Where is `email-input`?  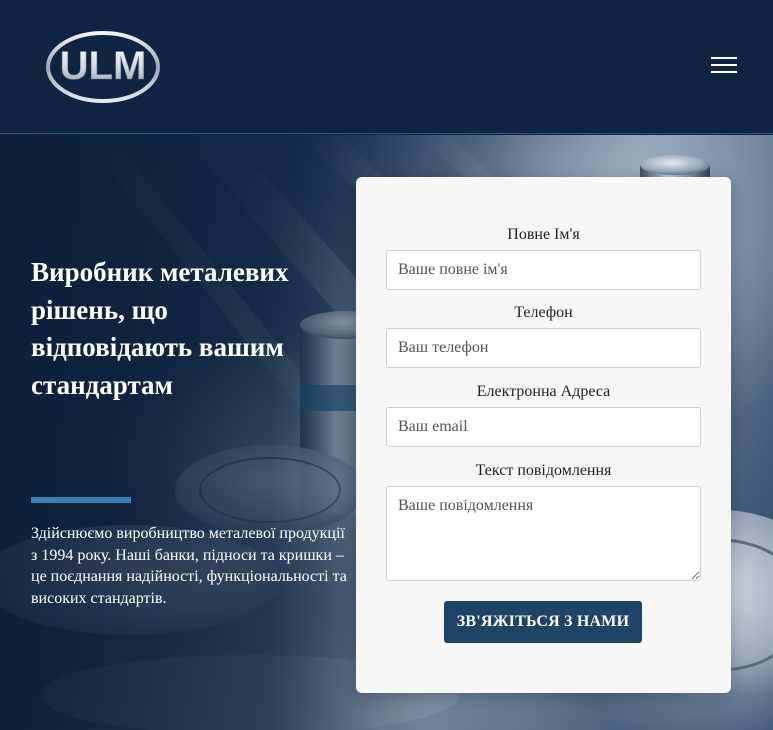
email-input is located at coordinates (543, 427).